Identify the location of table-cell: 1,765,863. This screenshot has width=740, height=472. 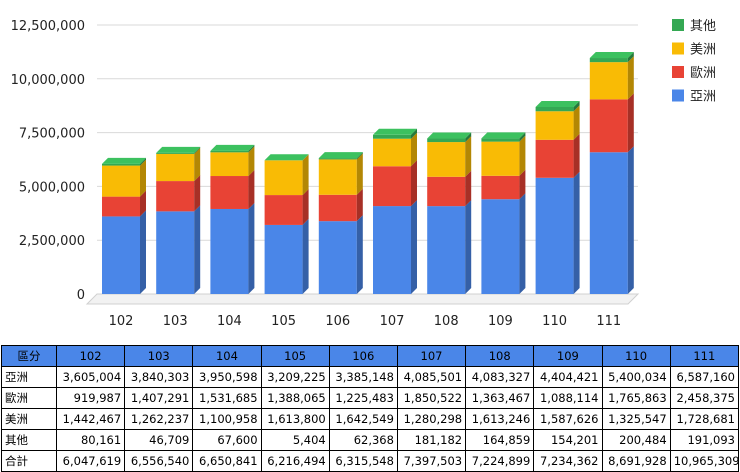
(636, 398).